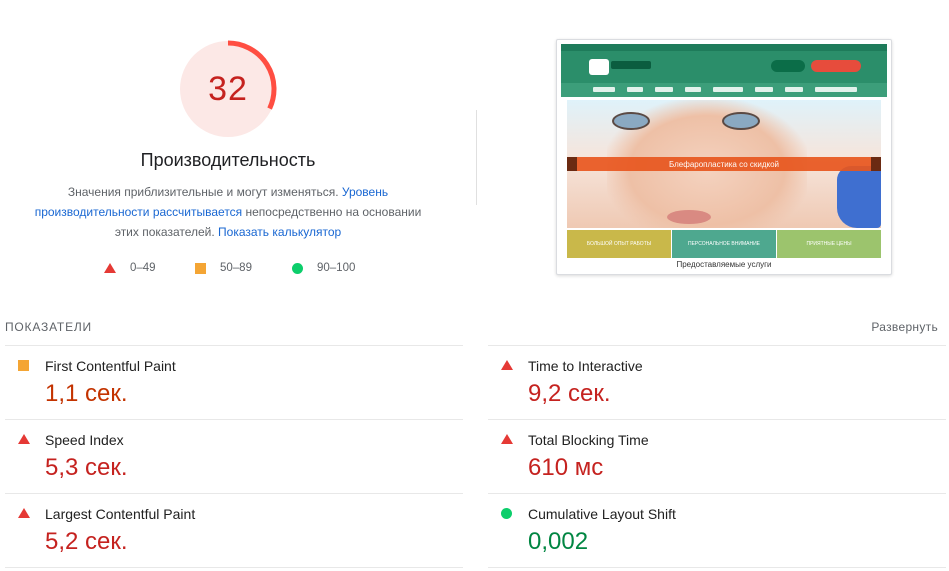 The height and width of the screenshot is (571, 949). Describe the element at coordinates (724, 264) in the screenshot. I see `site-services-heading: Предоставляемые услуги` at that location.